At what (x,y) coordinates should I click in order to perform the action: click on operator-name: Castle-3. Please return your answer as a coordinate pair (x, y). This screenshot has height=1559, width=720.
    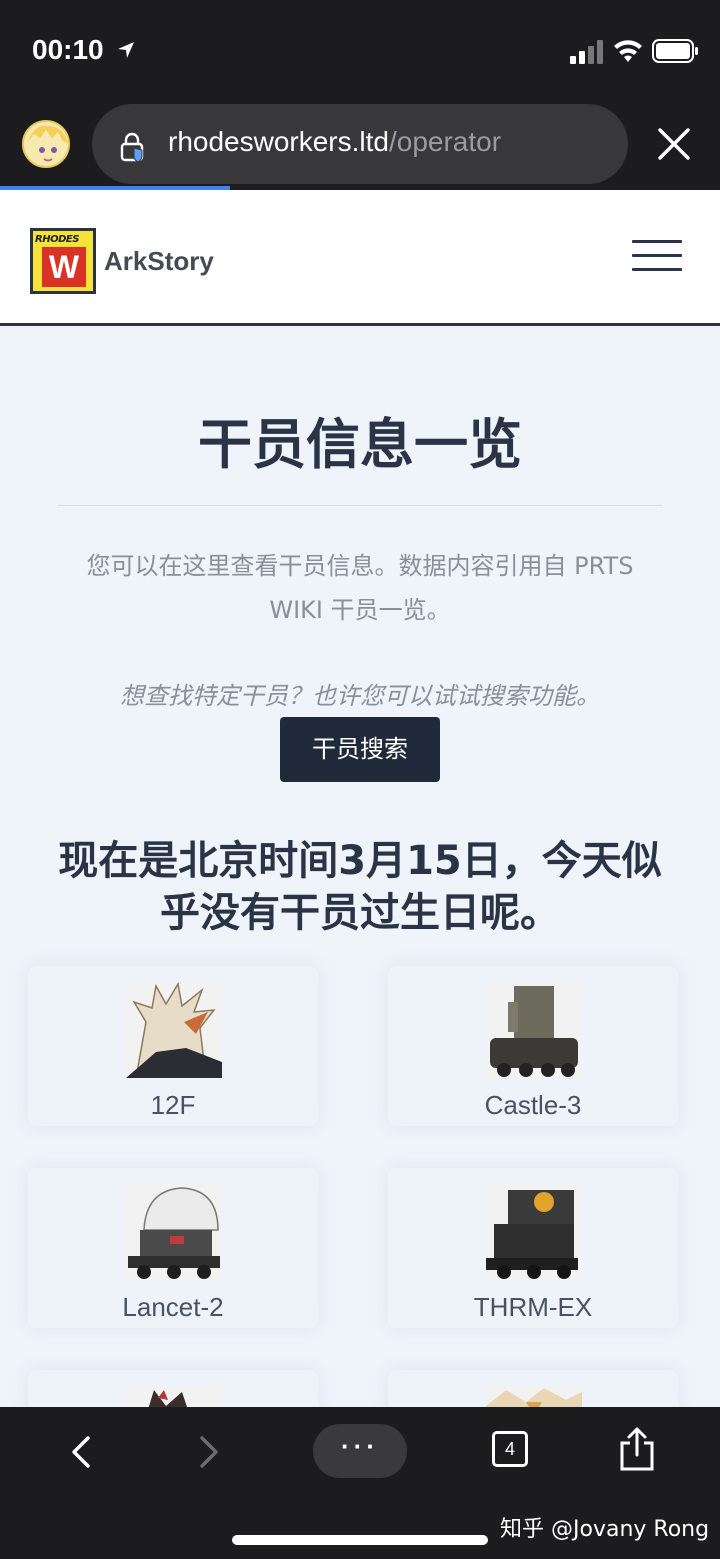
    Looking at the image, I should click on (533, 1105).